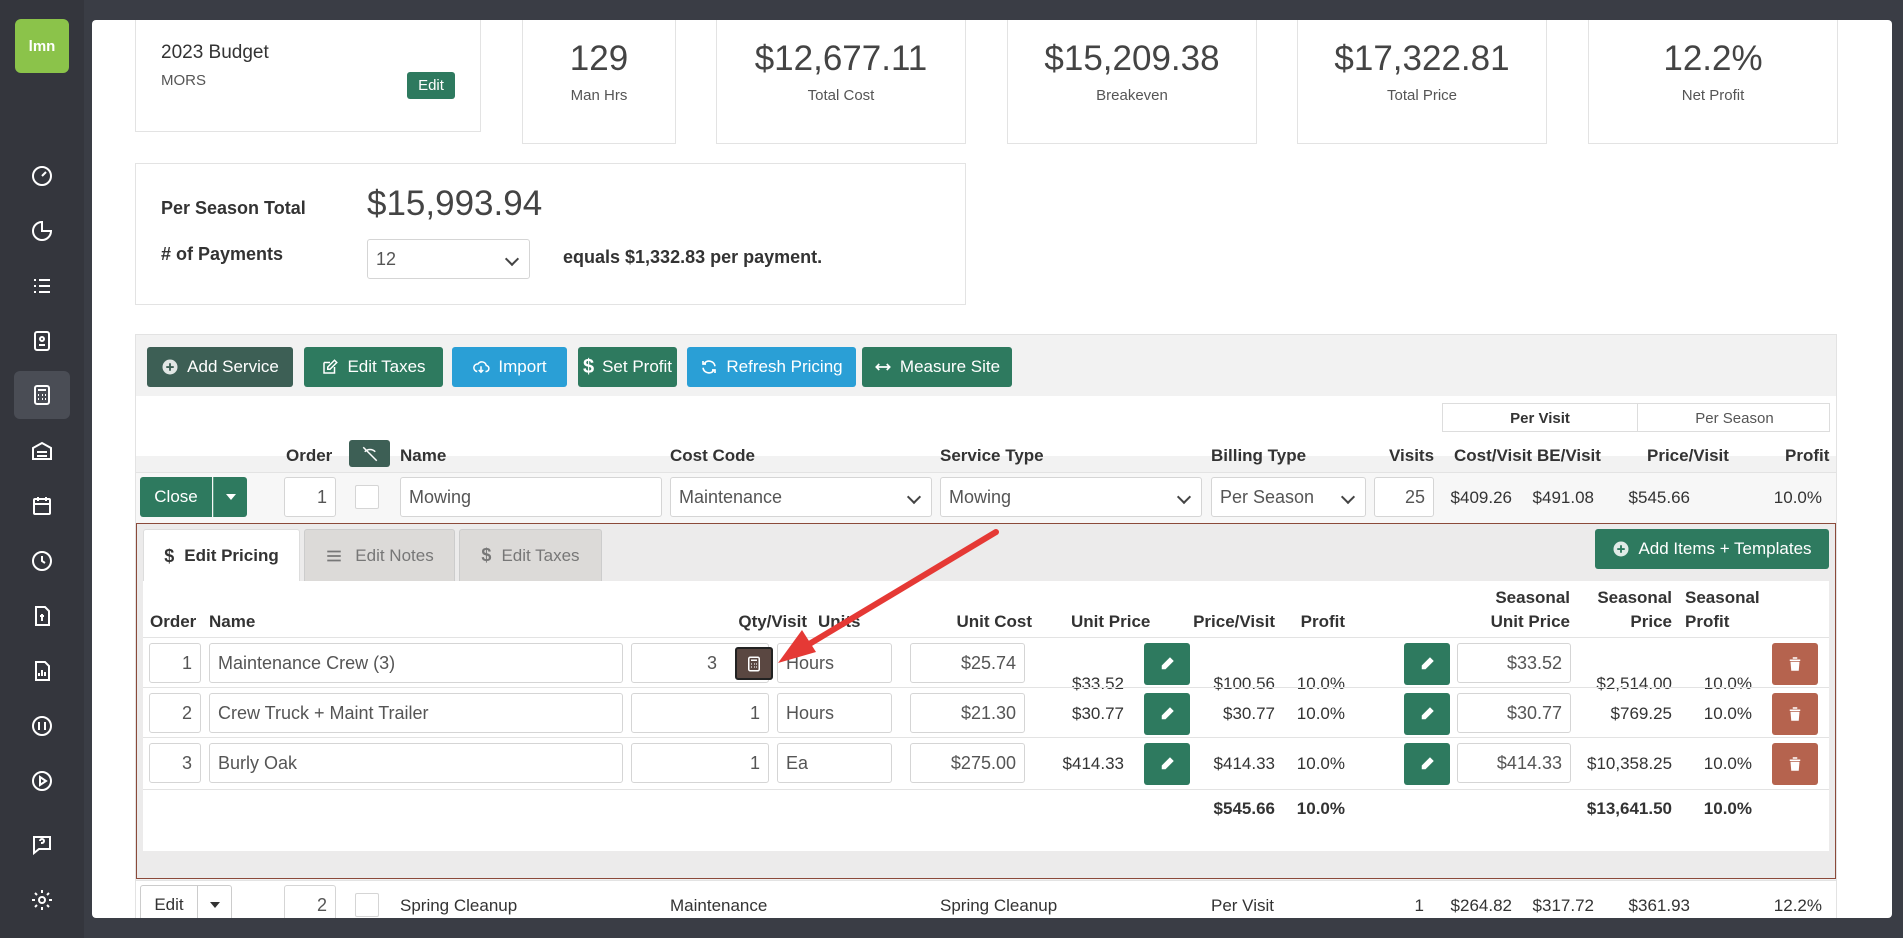  I want to click on hide-columns-button, so click(369, 453).